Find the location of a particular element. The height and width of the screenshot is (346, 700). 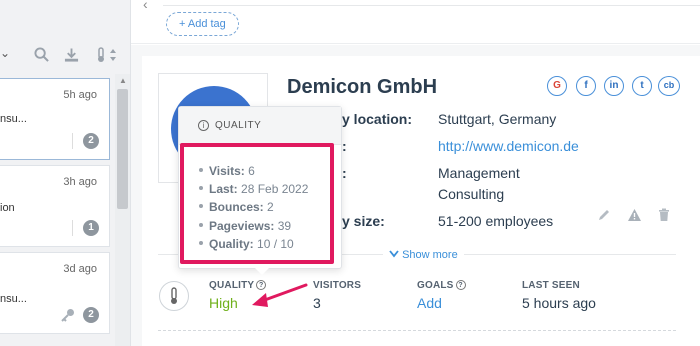

list-toolbar: ⌄ is located at coordinates (65, 55).